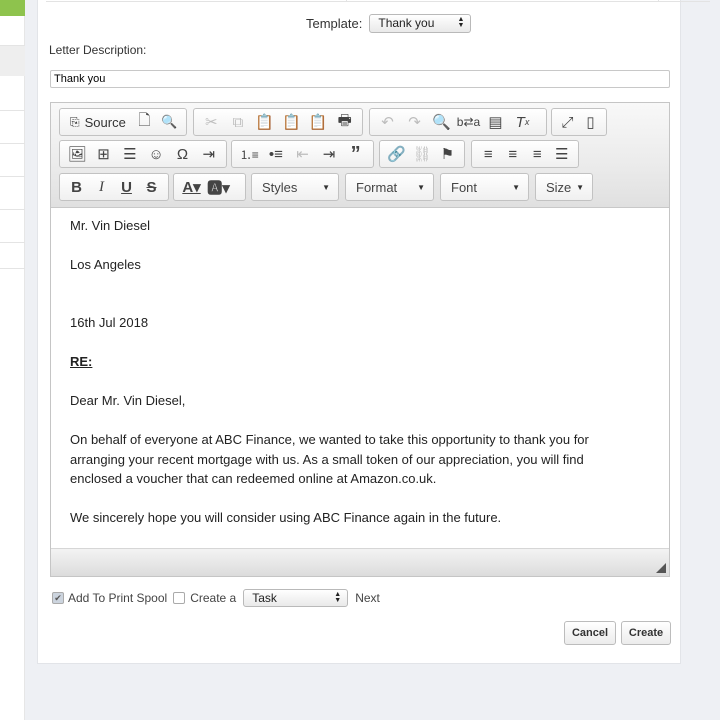 Image resolution: width=720 pixels, height=720 pixels. What do you see at coordinates (387, 122) in the screenshot?
I see `undo-icon: ↶` at bounding box center [387, 122].